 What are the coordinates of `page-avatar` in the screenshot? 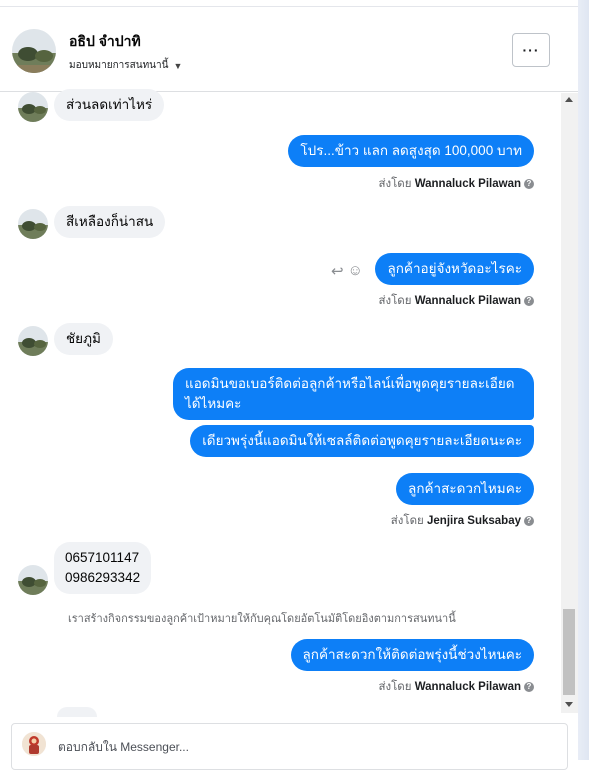 It's located at (34, 744).